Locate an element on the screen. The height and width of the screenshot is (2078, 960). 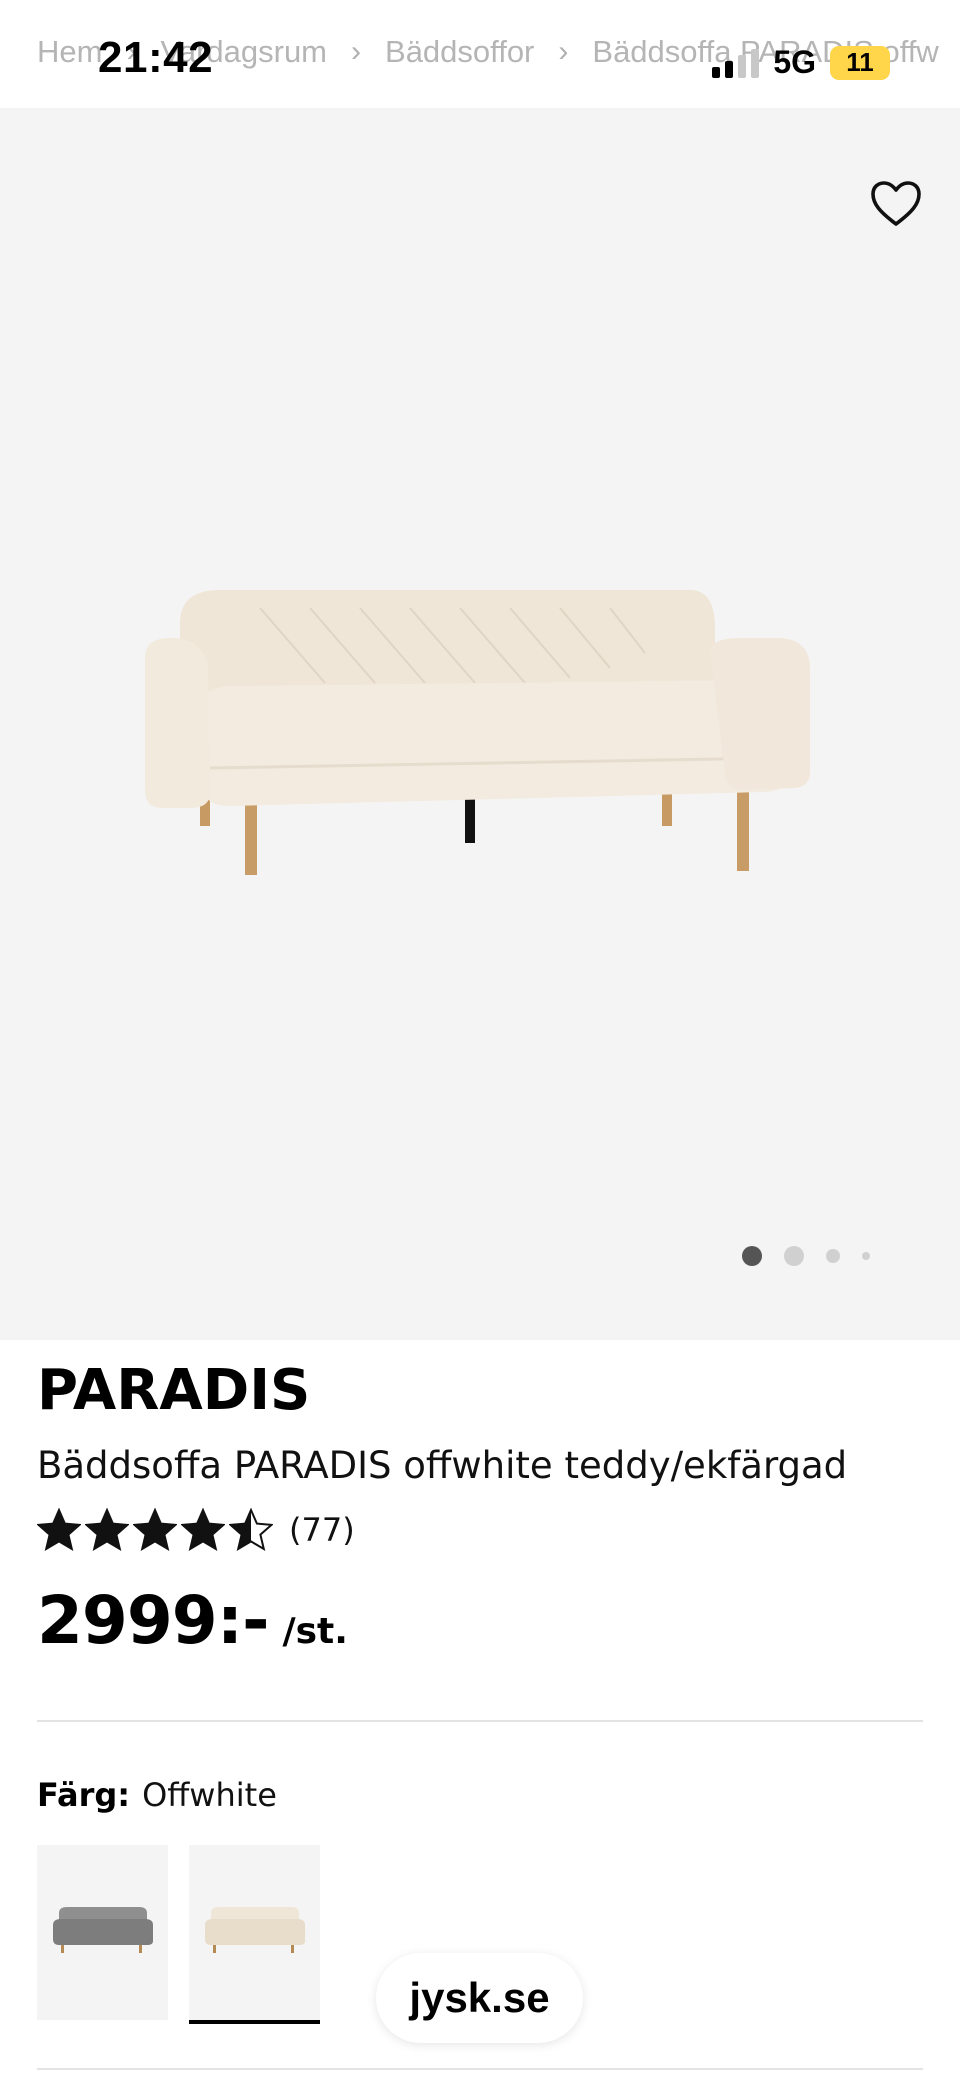
breadcrumb-item-home: Hem is located at coordinates (69, 52).